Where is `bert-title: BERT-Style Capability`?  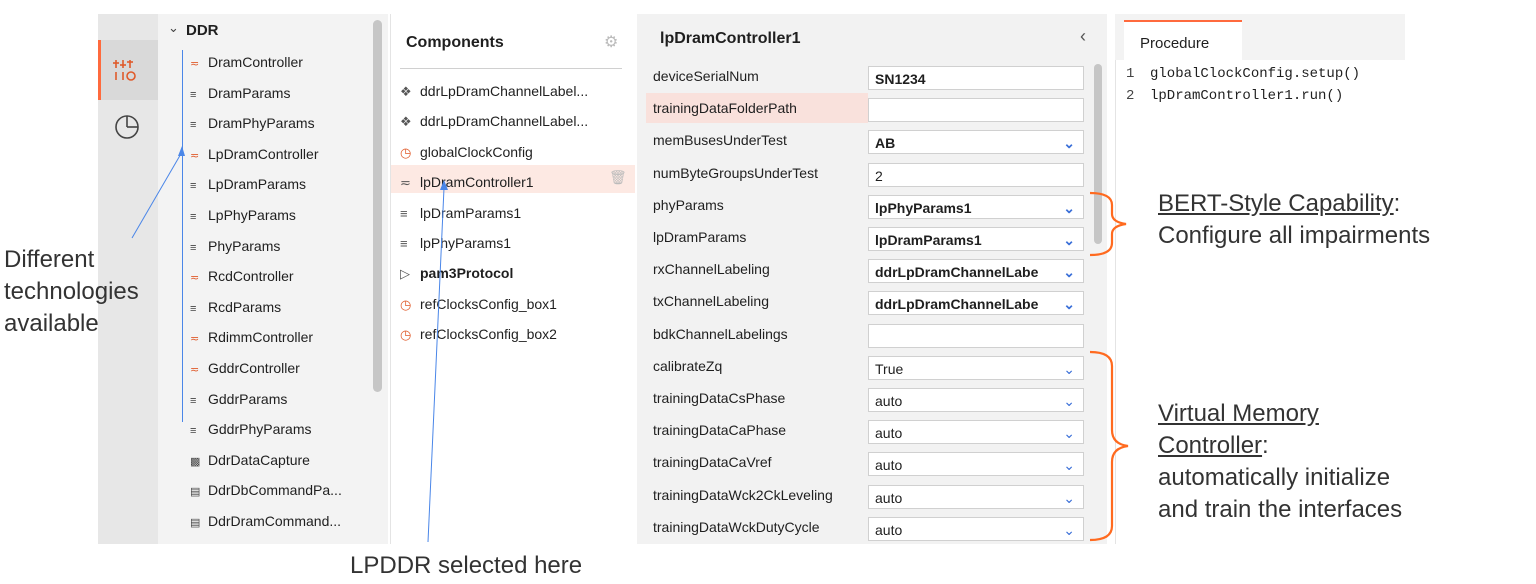
bert-title: BERT-Style Capability is located at coordinates (1276, 203).